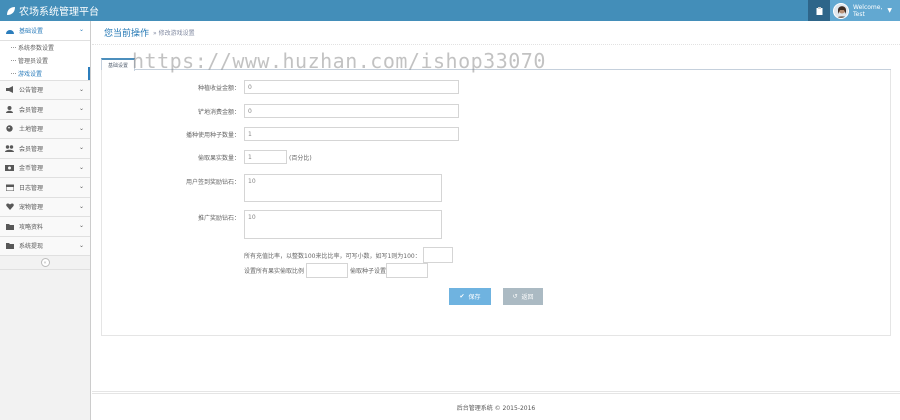  What do you see at coordinates (31, 130) in the screenshot?
I see `sidebar-item-label: 土地管理` at bounding box center [31, 130].